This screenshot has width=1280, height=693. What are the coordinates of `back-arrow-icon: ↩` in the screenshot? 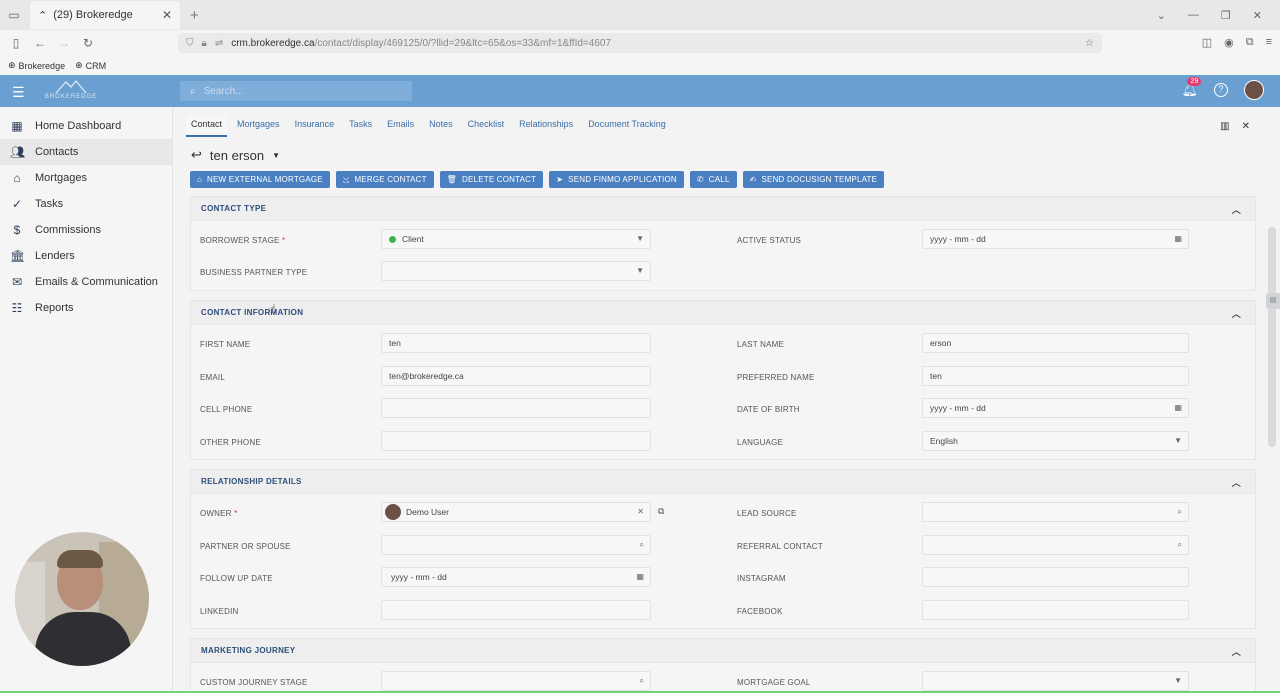 It's located at (196, 155).